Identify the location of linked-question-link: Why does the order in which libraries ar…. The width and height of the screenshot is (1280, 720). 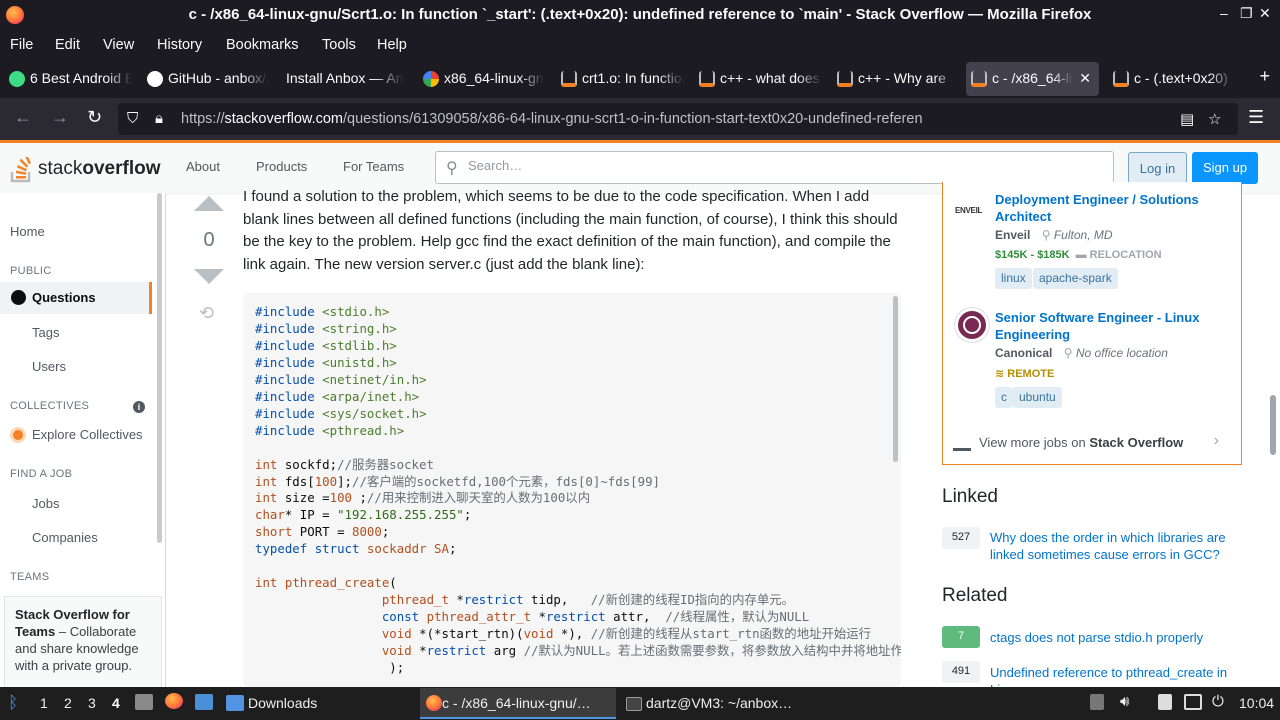
(1115, 546).